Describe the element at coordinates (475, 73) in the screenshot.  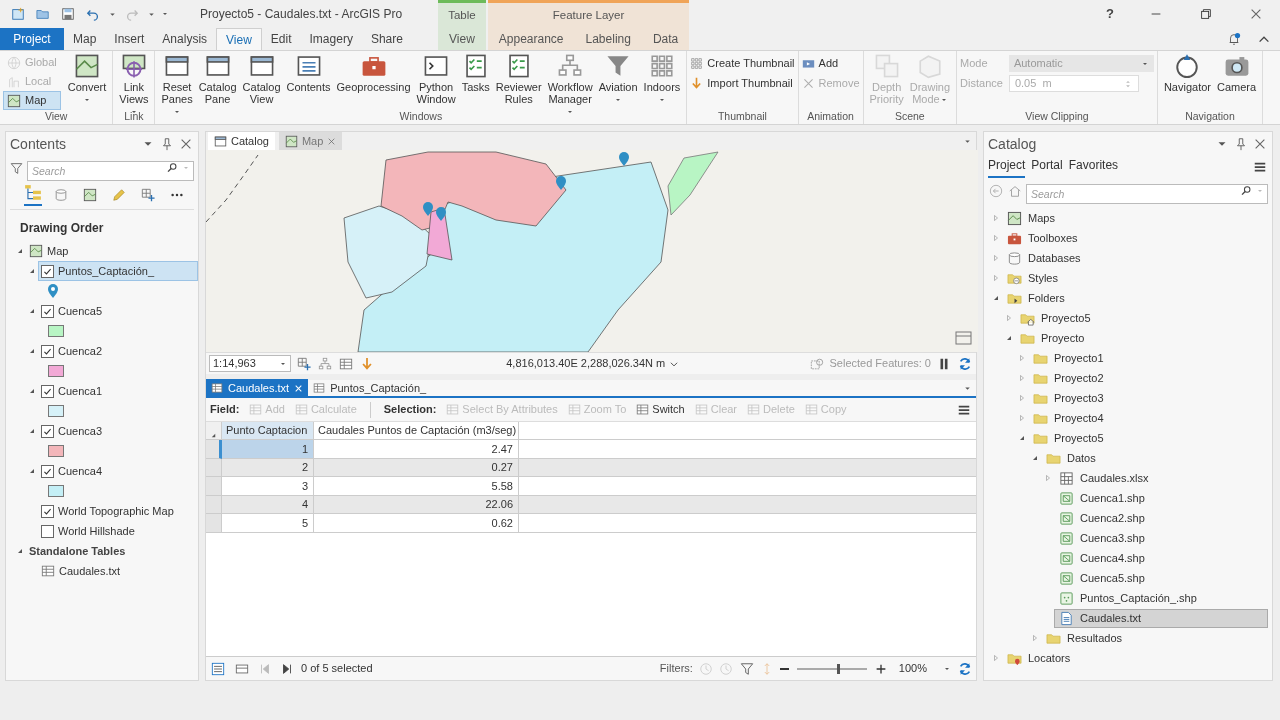
I see `ribbon-button: Tasks` at that location.